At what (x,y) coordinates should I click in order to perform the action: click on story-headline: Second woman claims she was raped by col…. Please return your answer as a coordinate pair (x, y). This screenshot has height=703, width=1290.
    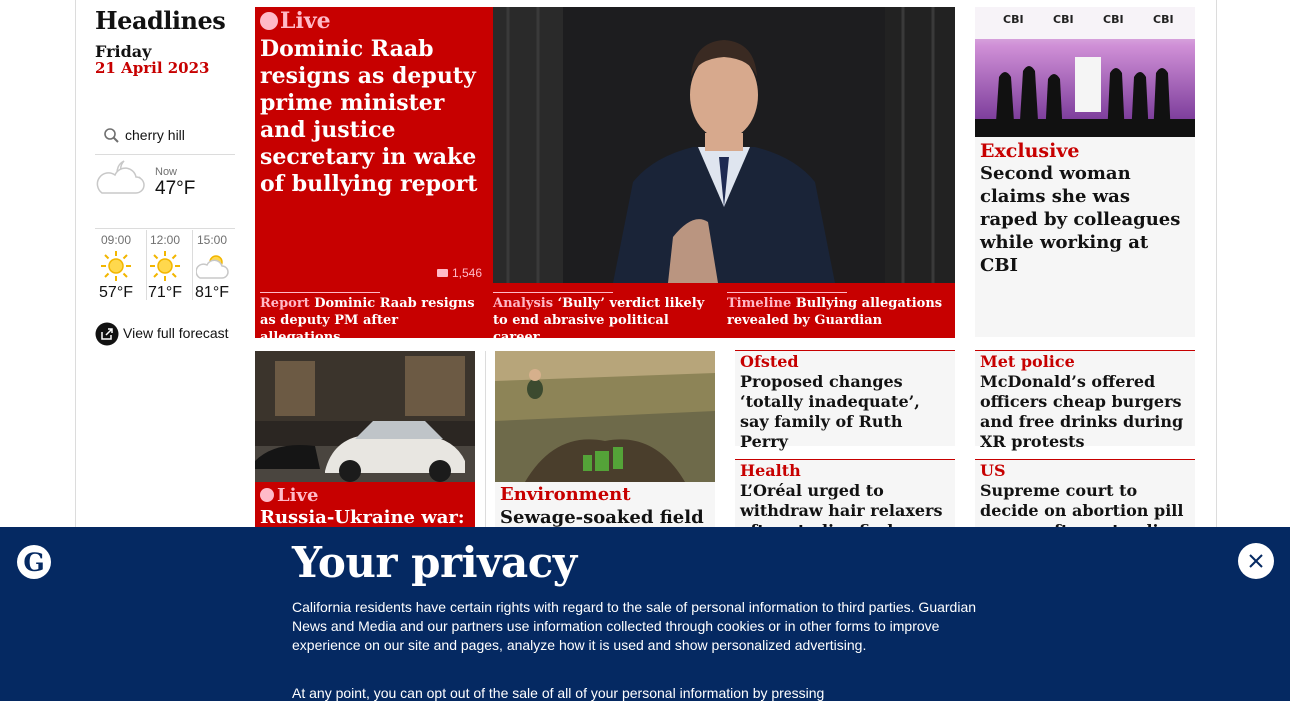
    Looking at the image, I should click on (1085, 219).